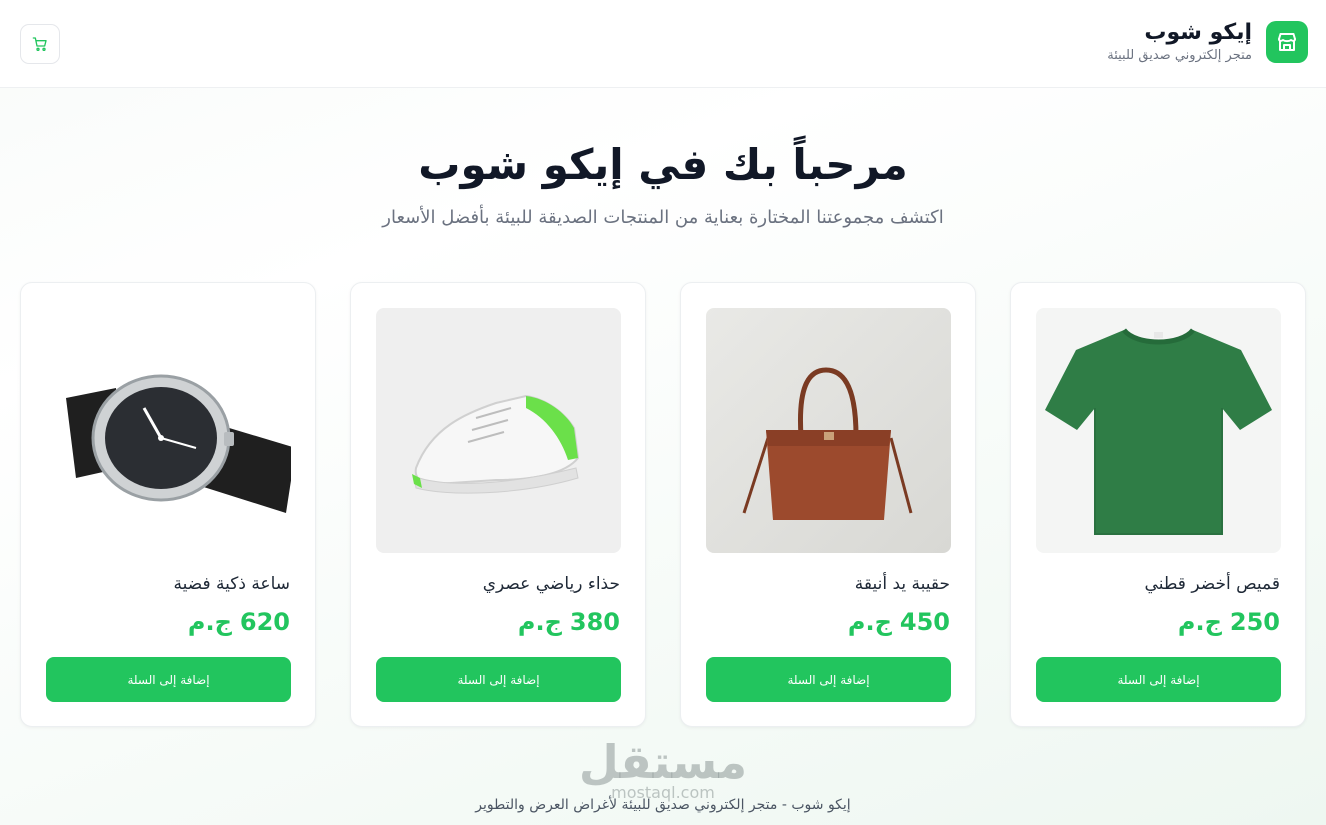 This screenshot has width=1326, height=825. I want to click on product-image-green-tshirt, so click(1158, 430).